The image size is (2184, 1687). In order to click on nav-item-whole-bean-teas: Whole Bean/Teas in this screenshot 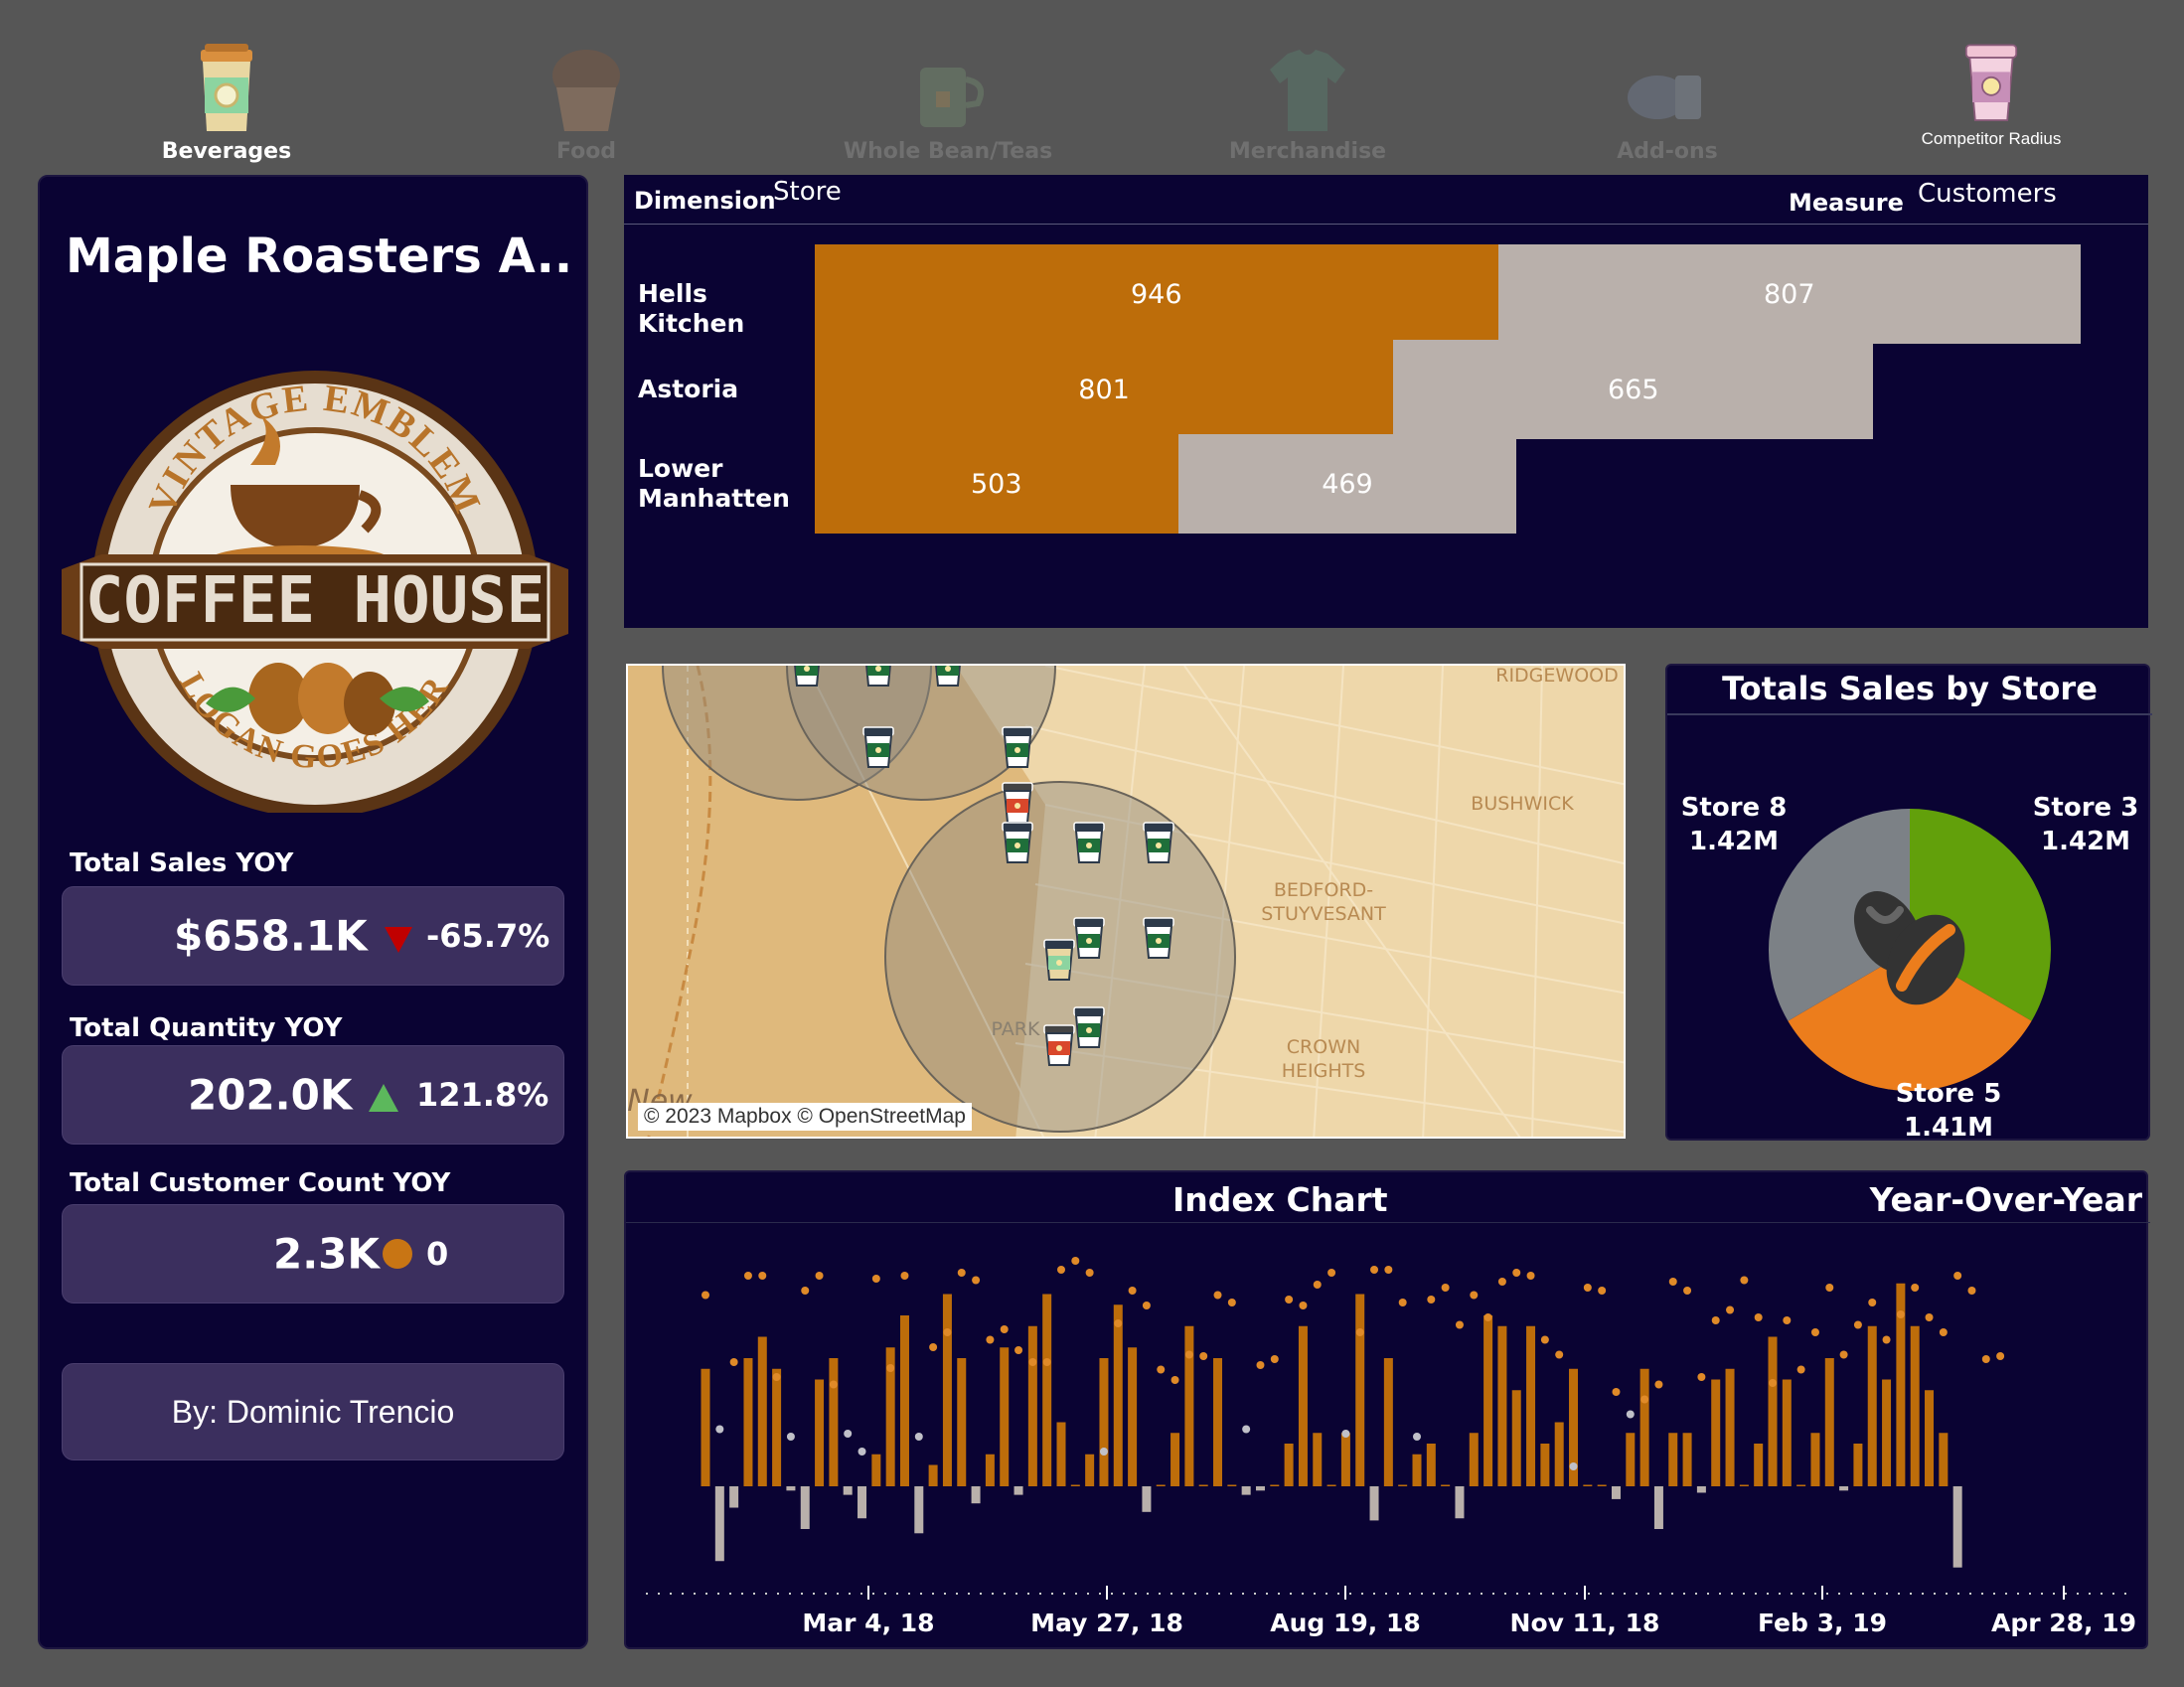, I will do `click(948, 104)`.